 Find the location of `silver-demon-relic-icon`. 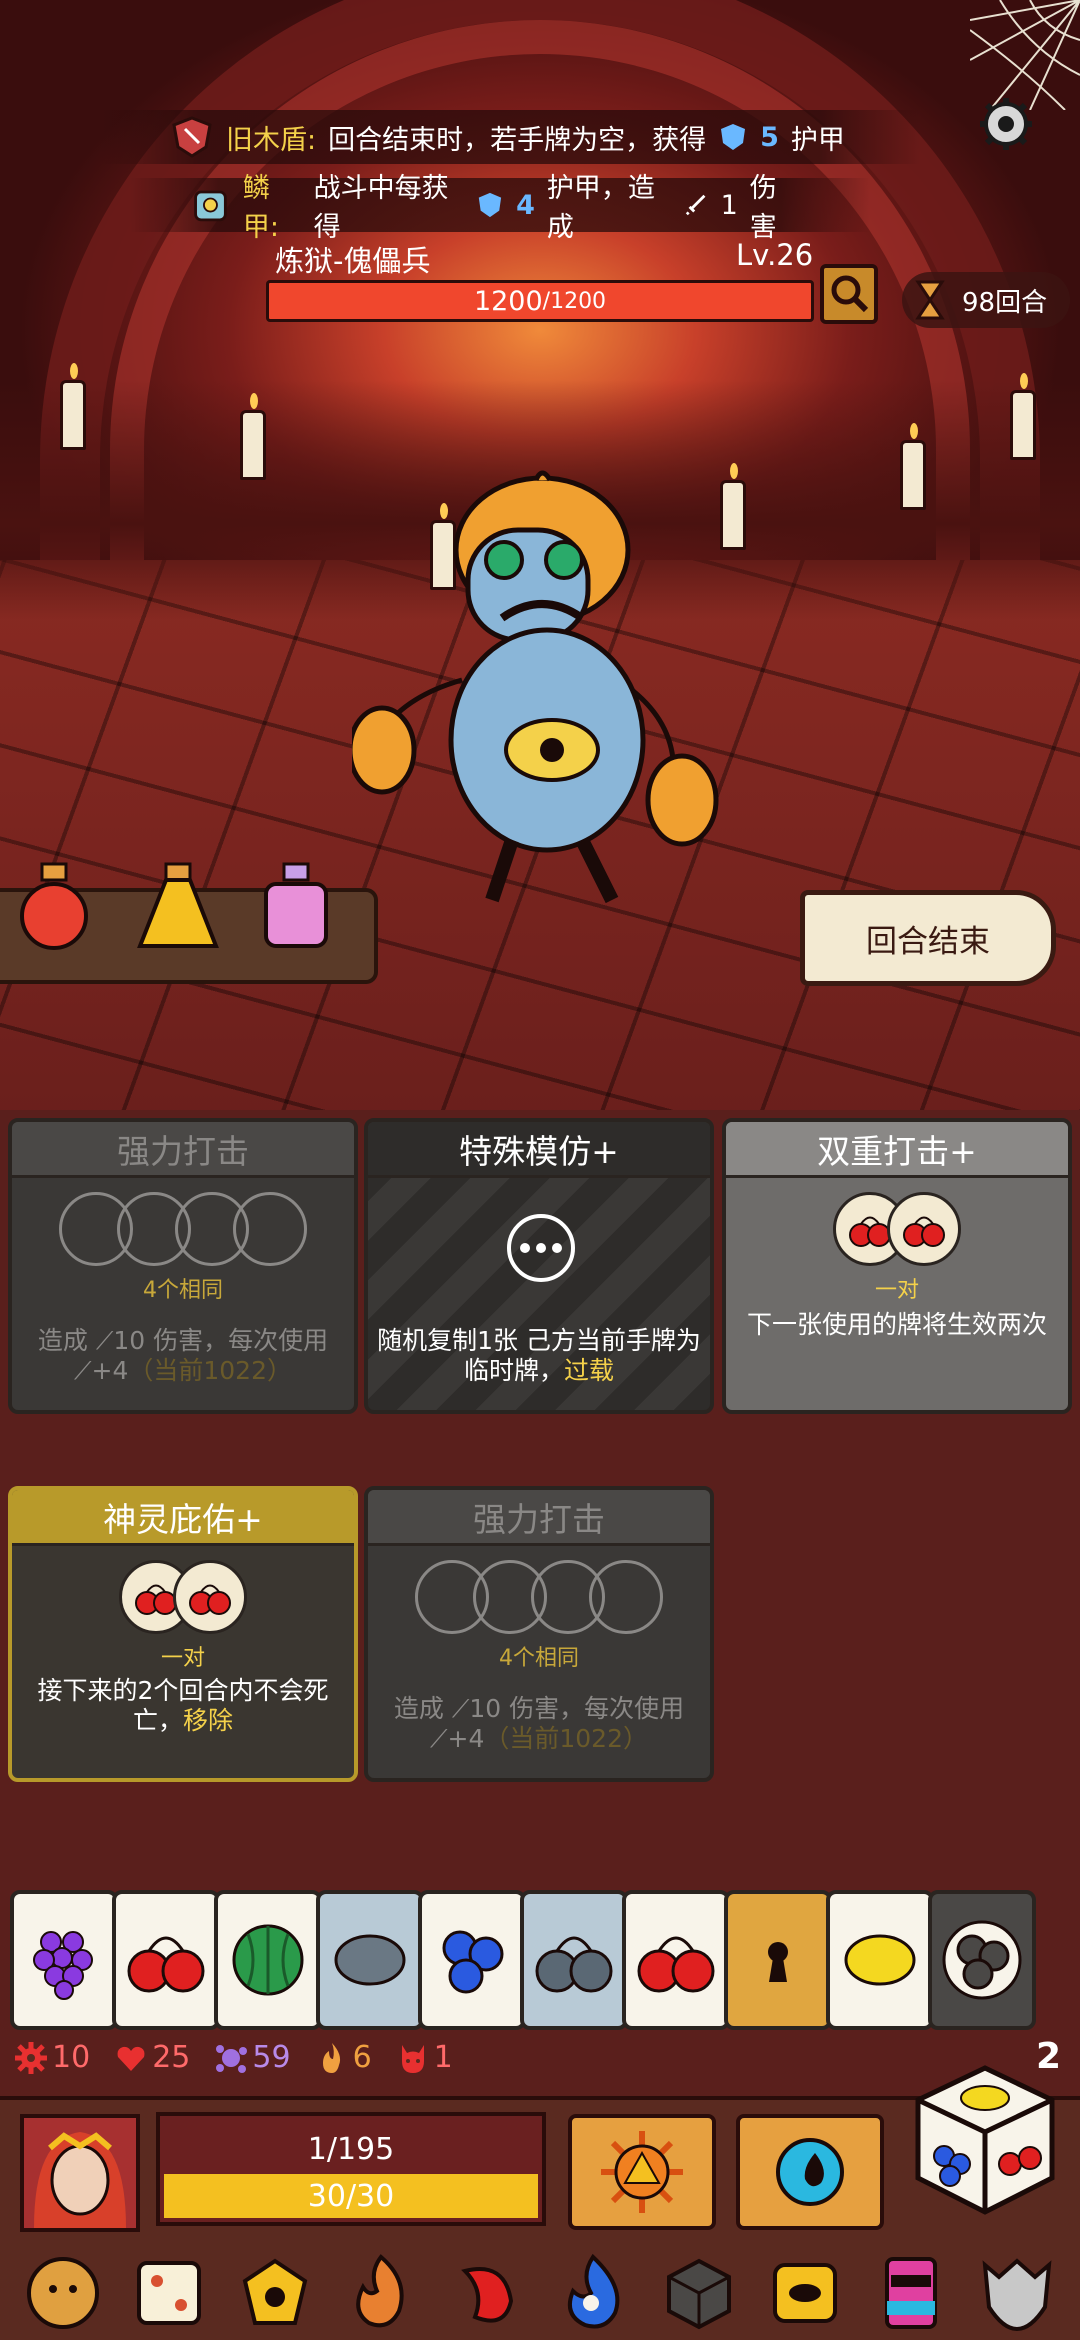

silver-demon-relic-icon is located at coordinates (1017, 2293).